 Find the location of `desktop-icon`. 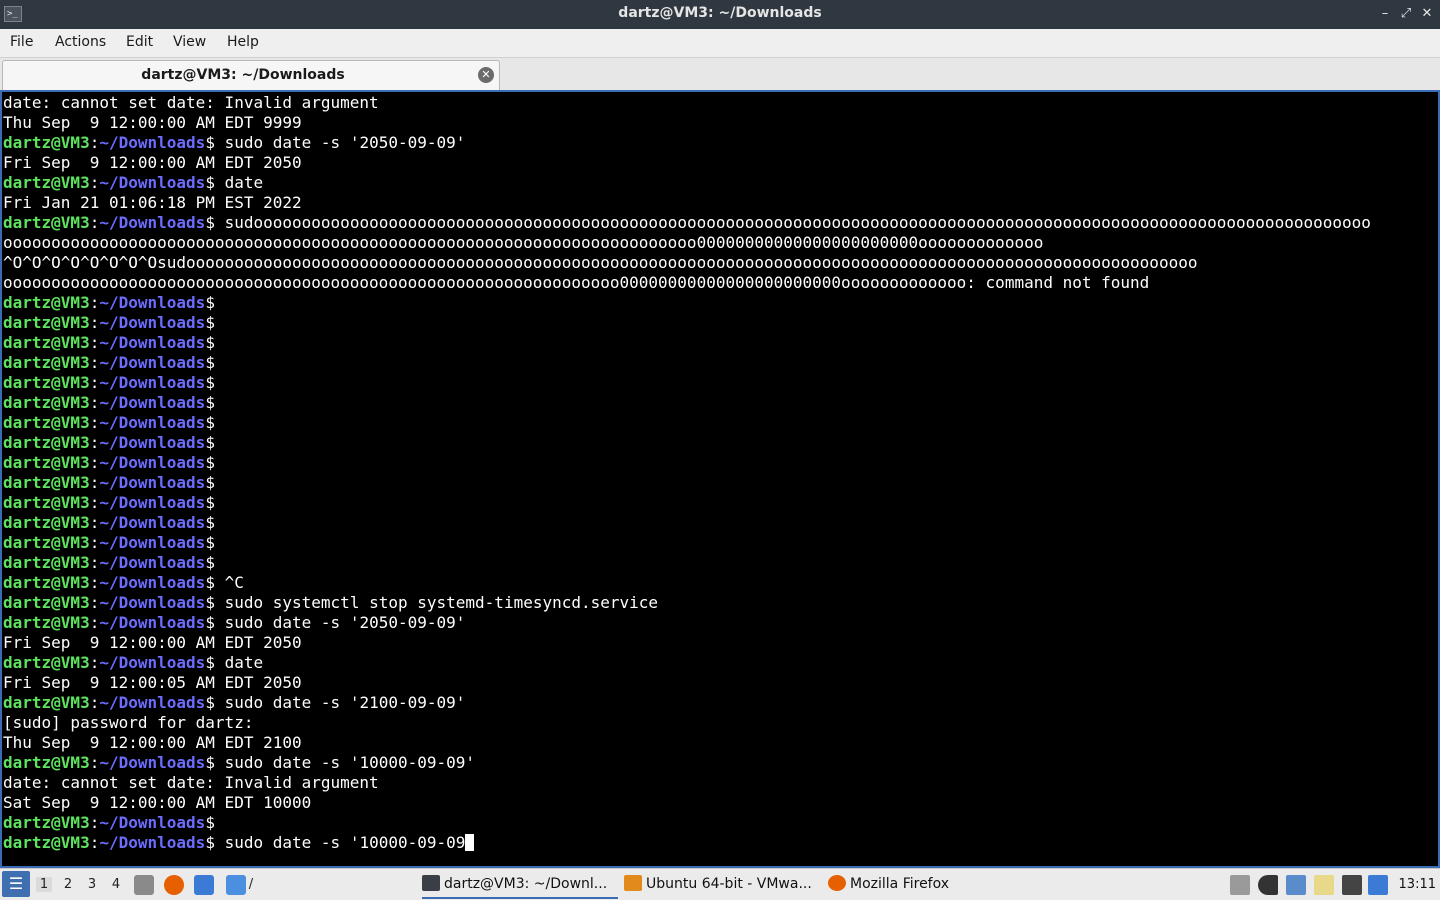

desktop-icon is located at coordinates (204, 885).